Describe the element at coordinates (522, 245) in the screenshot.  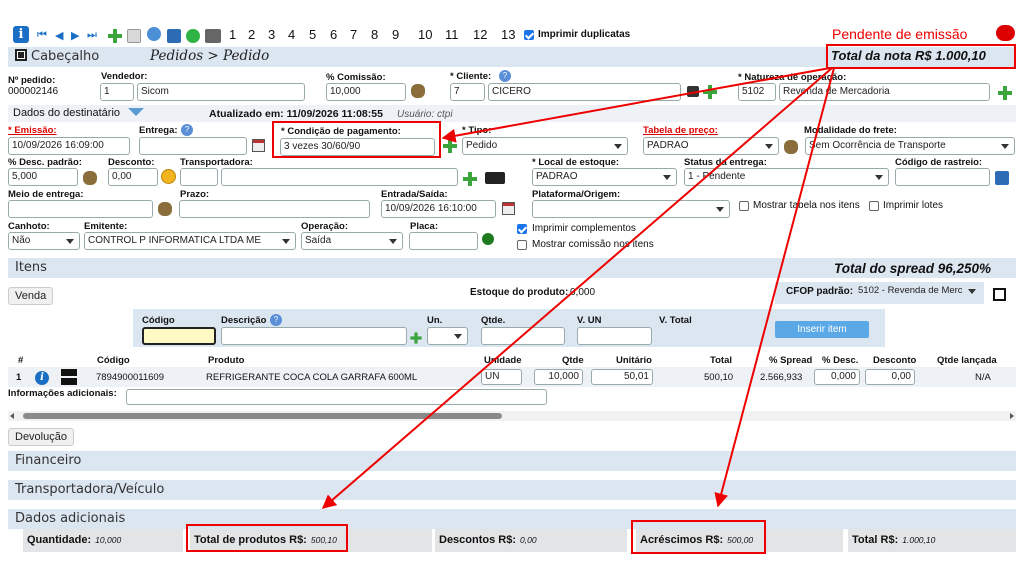
I see `mostrar-comissao-checkbox` at that location.